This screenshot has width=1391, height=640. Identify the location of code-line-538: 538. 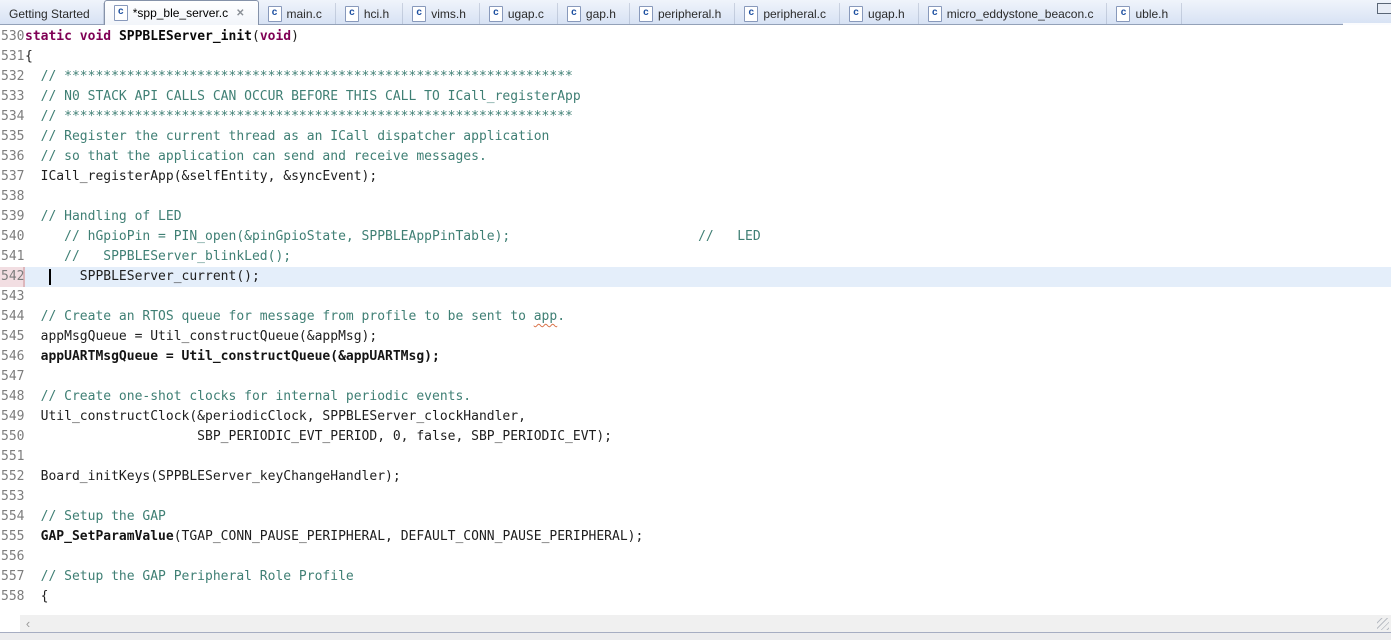
(695, 197).